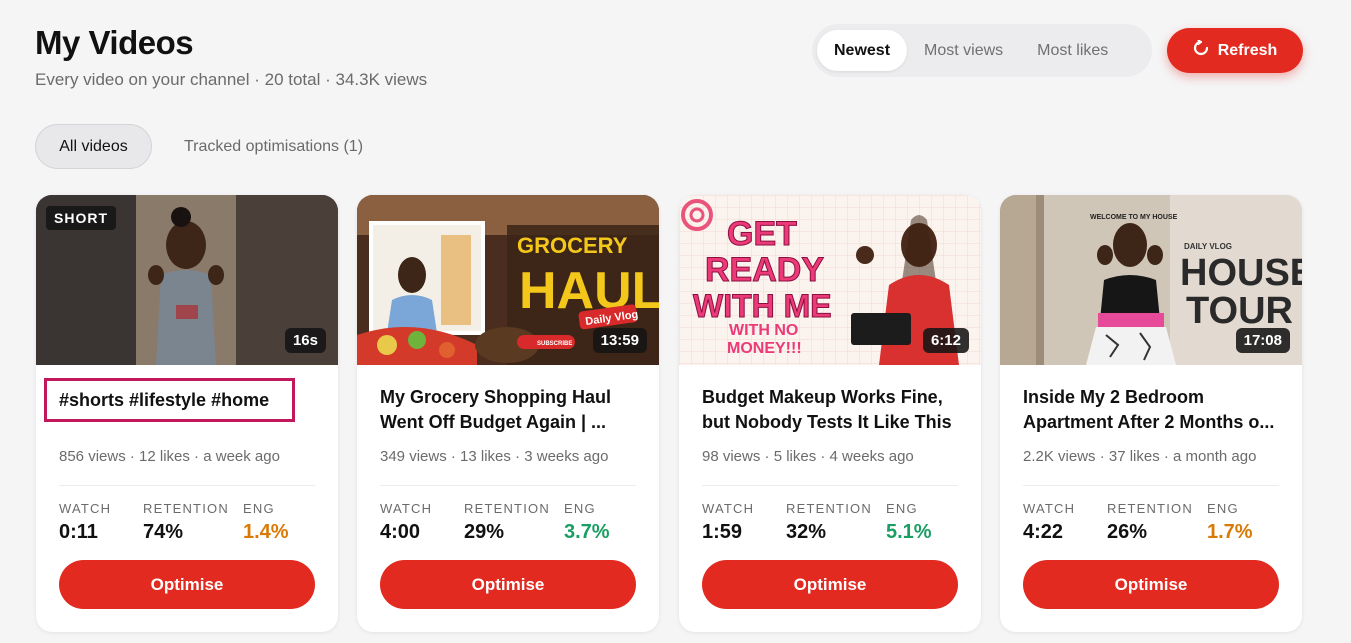  I want to click on stat-engagement: ENG 3.7%, so click(587, 522).